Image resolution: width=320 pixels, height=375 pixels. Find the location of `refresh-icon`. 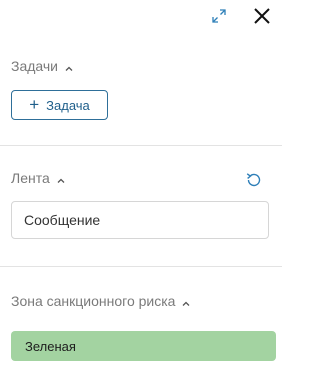

refresh-icon is located at coordinates (254, 180).